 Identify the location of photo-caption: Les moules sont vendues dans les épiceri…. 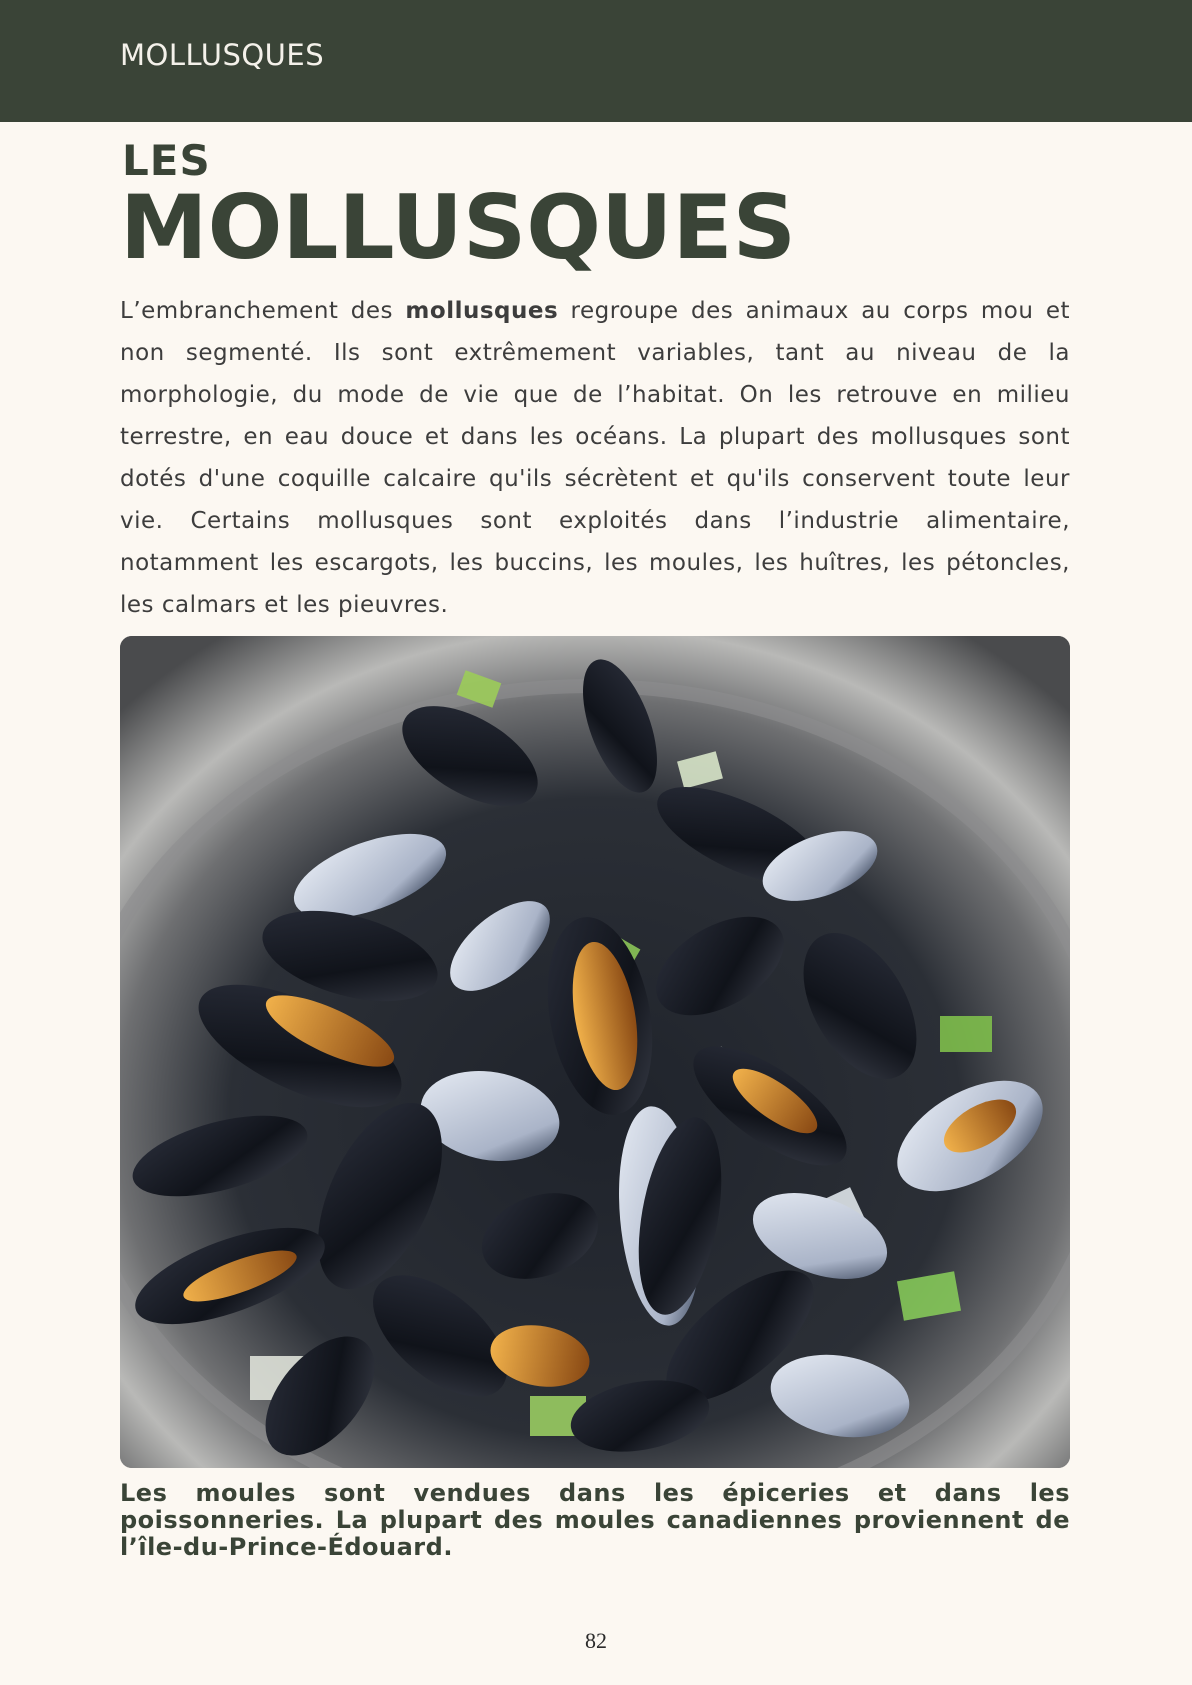
(595, 1520).